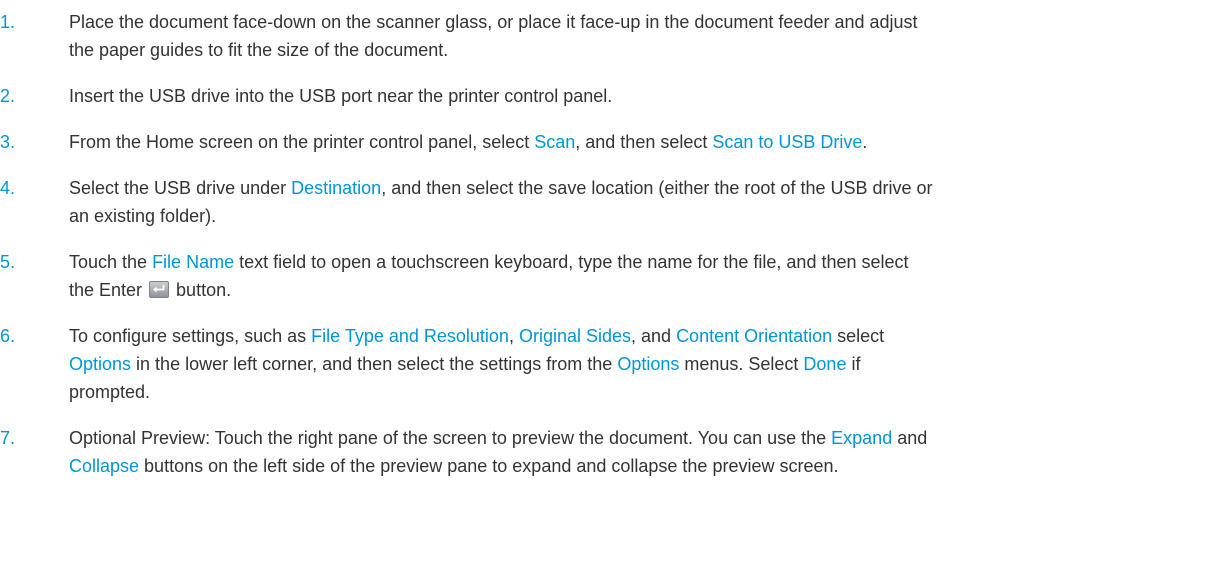 This screenshot has height=565, width=1220. Describe the element at coordinates (8, 336) in the screenshot. I see `step-number: 6.` at that location.